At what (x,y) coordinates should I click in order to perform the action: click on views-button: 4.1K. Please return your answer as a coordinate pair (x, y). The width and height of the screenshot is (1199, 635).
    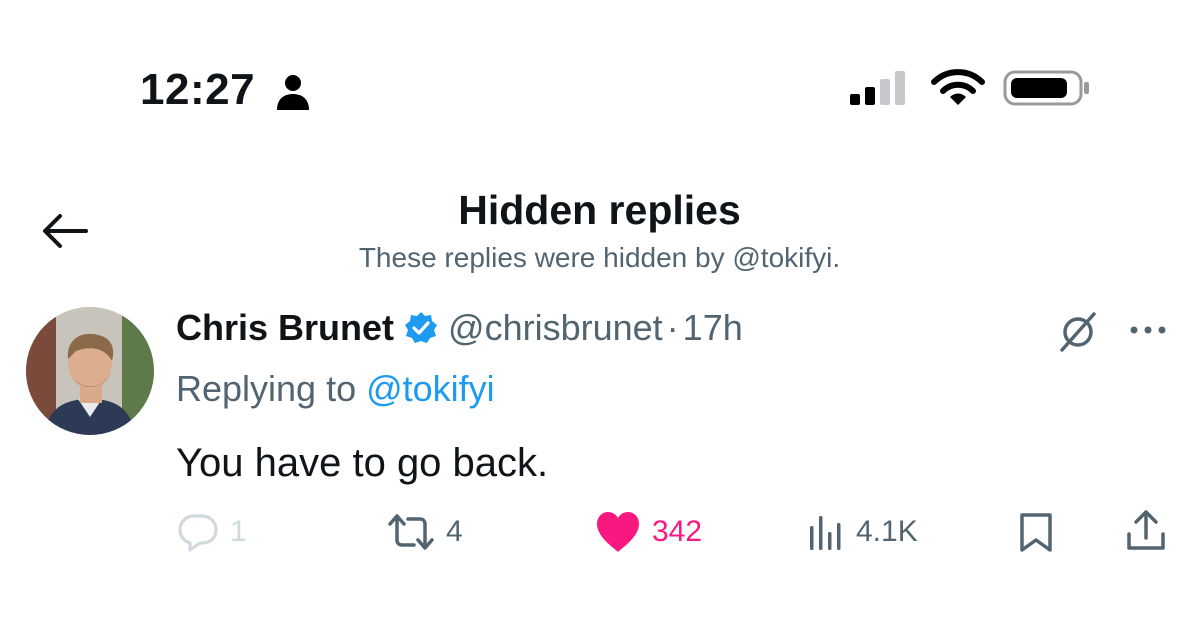
    Looking at the image, I should click on (862, 532).